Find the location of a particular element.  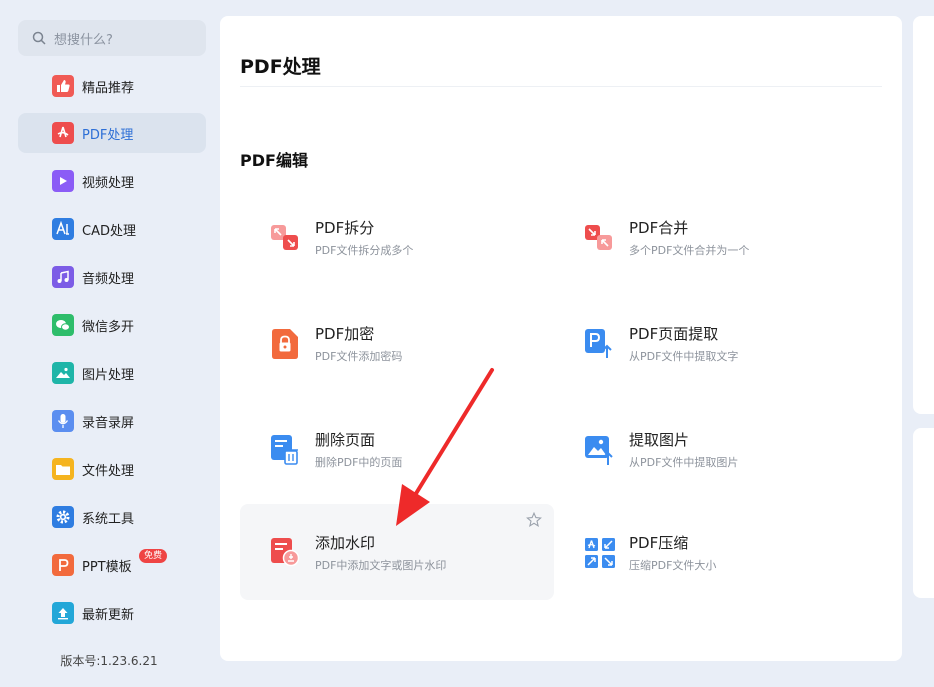

thumbs-up-icon is located at coordinates (63, 86).